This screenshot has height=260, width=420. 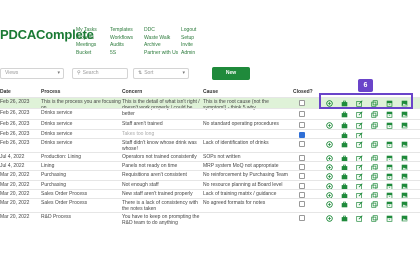 I want to click on views-placeholder: Views, so click(x=12, y=73).